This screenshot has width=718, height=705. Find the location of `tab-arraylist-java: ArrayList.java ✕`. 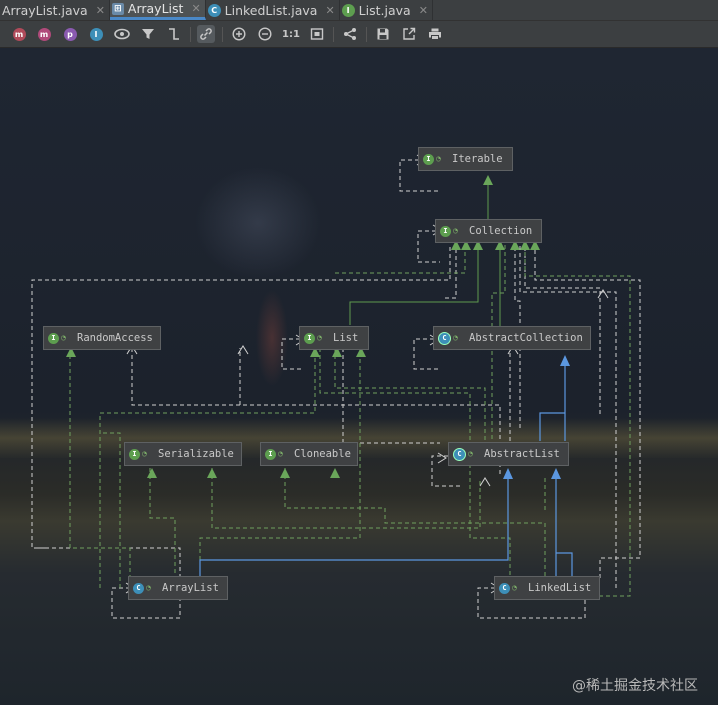

tab-arraylist-java: ArrayList.java ✕ is located at coordinates (55, 10).